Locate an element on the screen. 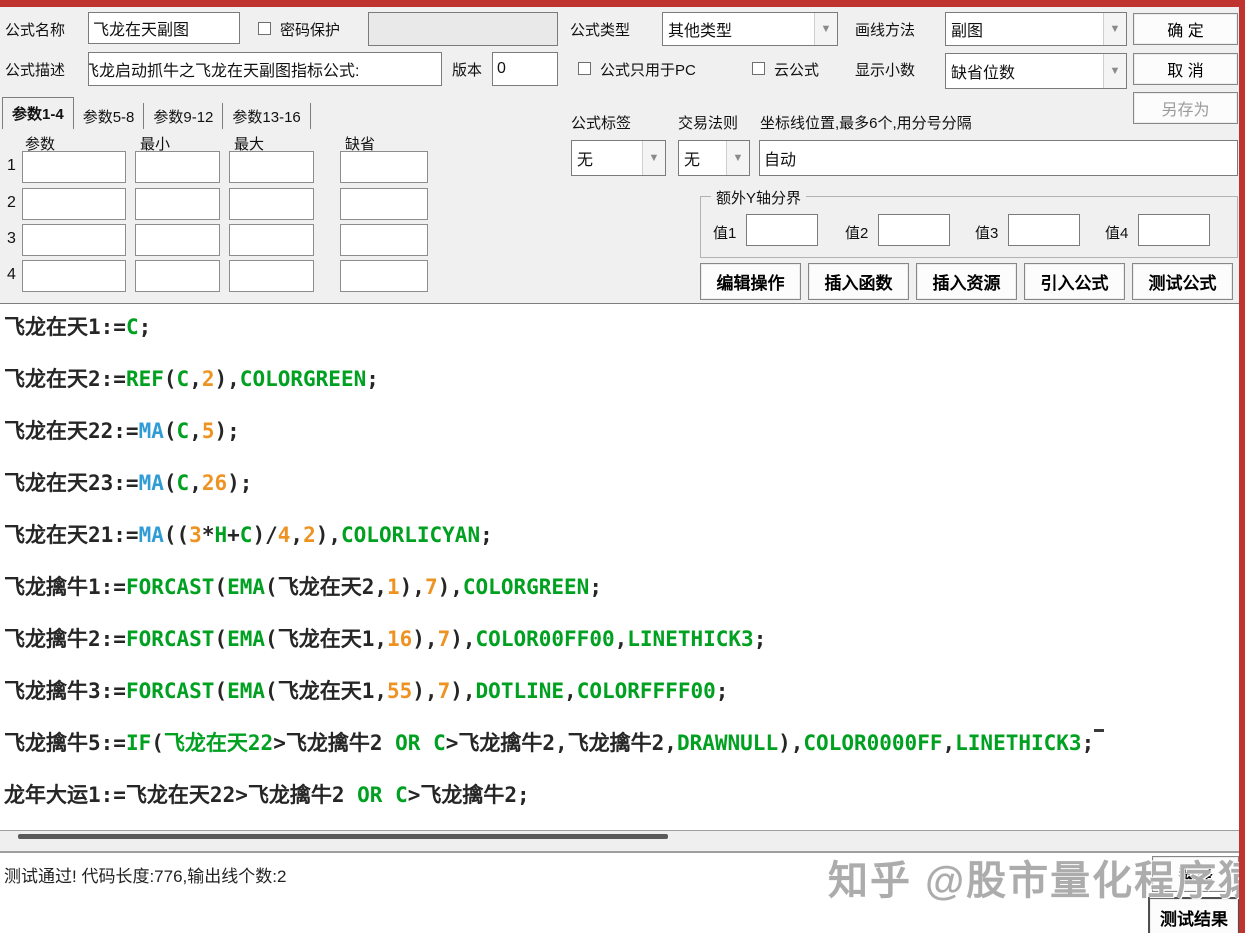 The height and width of the screenshot is (933, 1245). test-result-button: 测试结果 is located at coordinates (1194, 915).